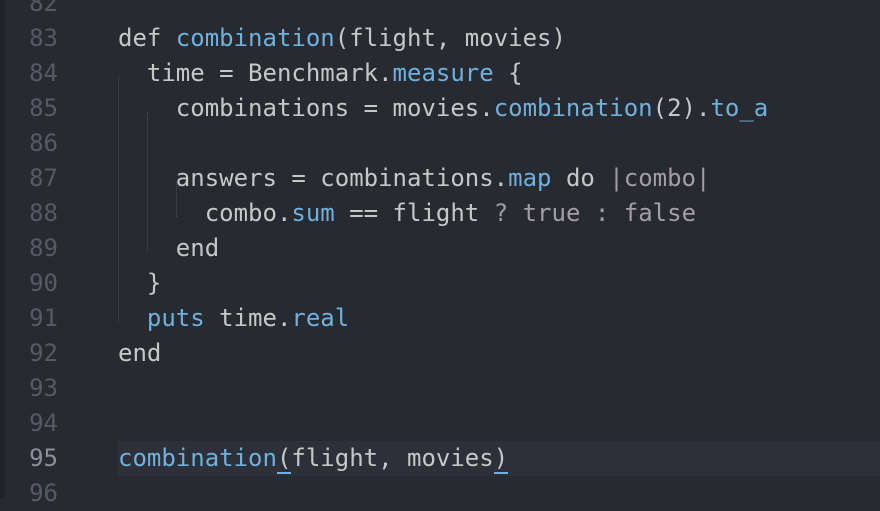 This screenshot has width=880, height=511. I want to click on code-line: 88 combo.sum == flight ? true : false, so click(440, 213).